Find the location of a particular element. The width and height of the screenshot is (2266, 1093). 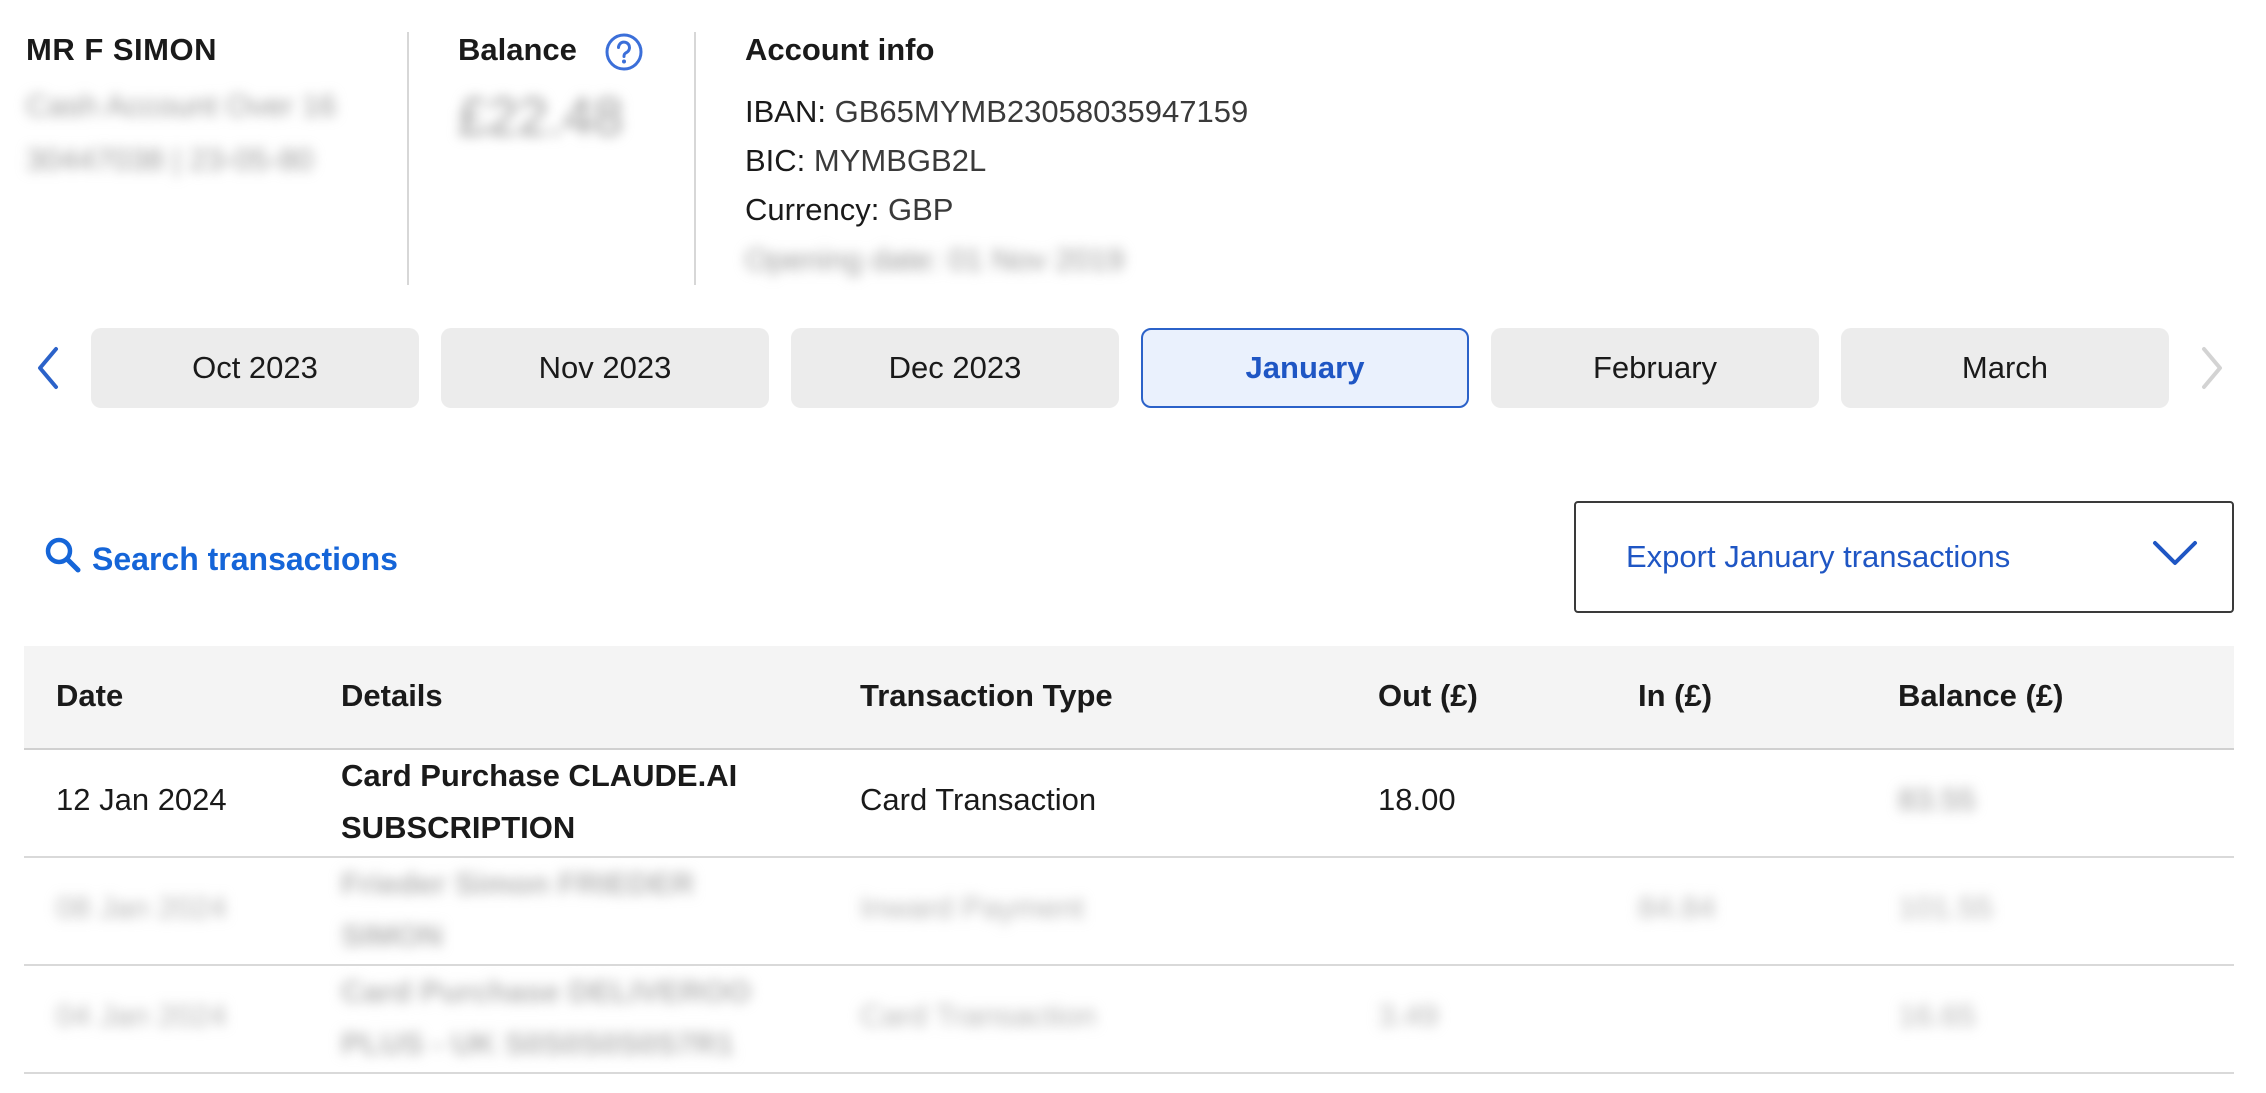

bic-row: BIC: MYMBGB2L is located at coordinates (865, 161).